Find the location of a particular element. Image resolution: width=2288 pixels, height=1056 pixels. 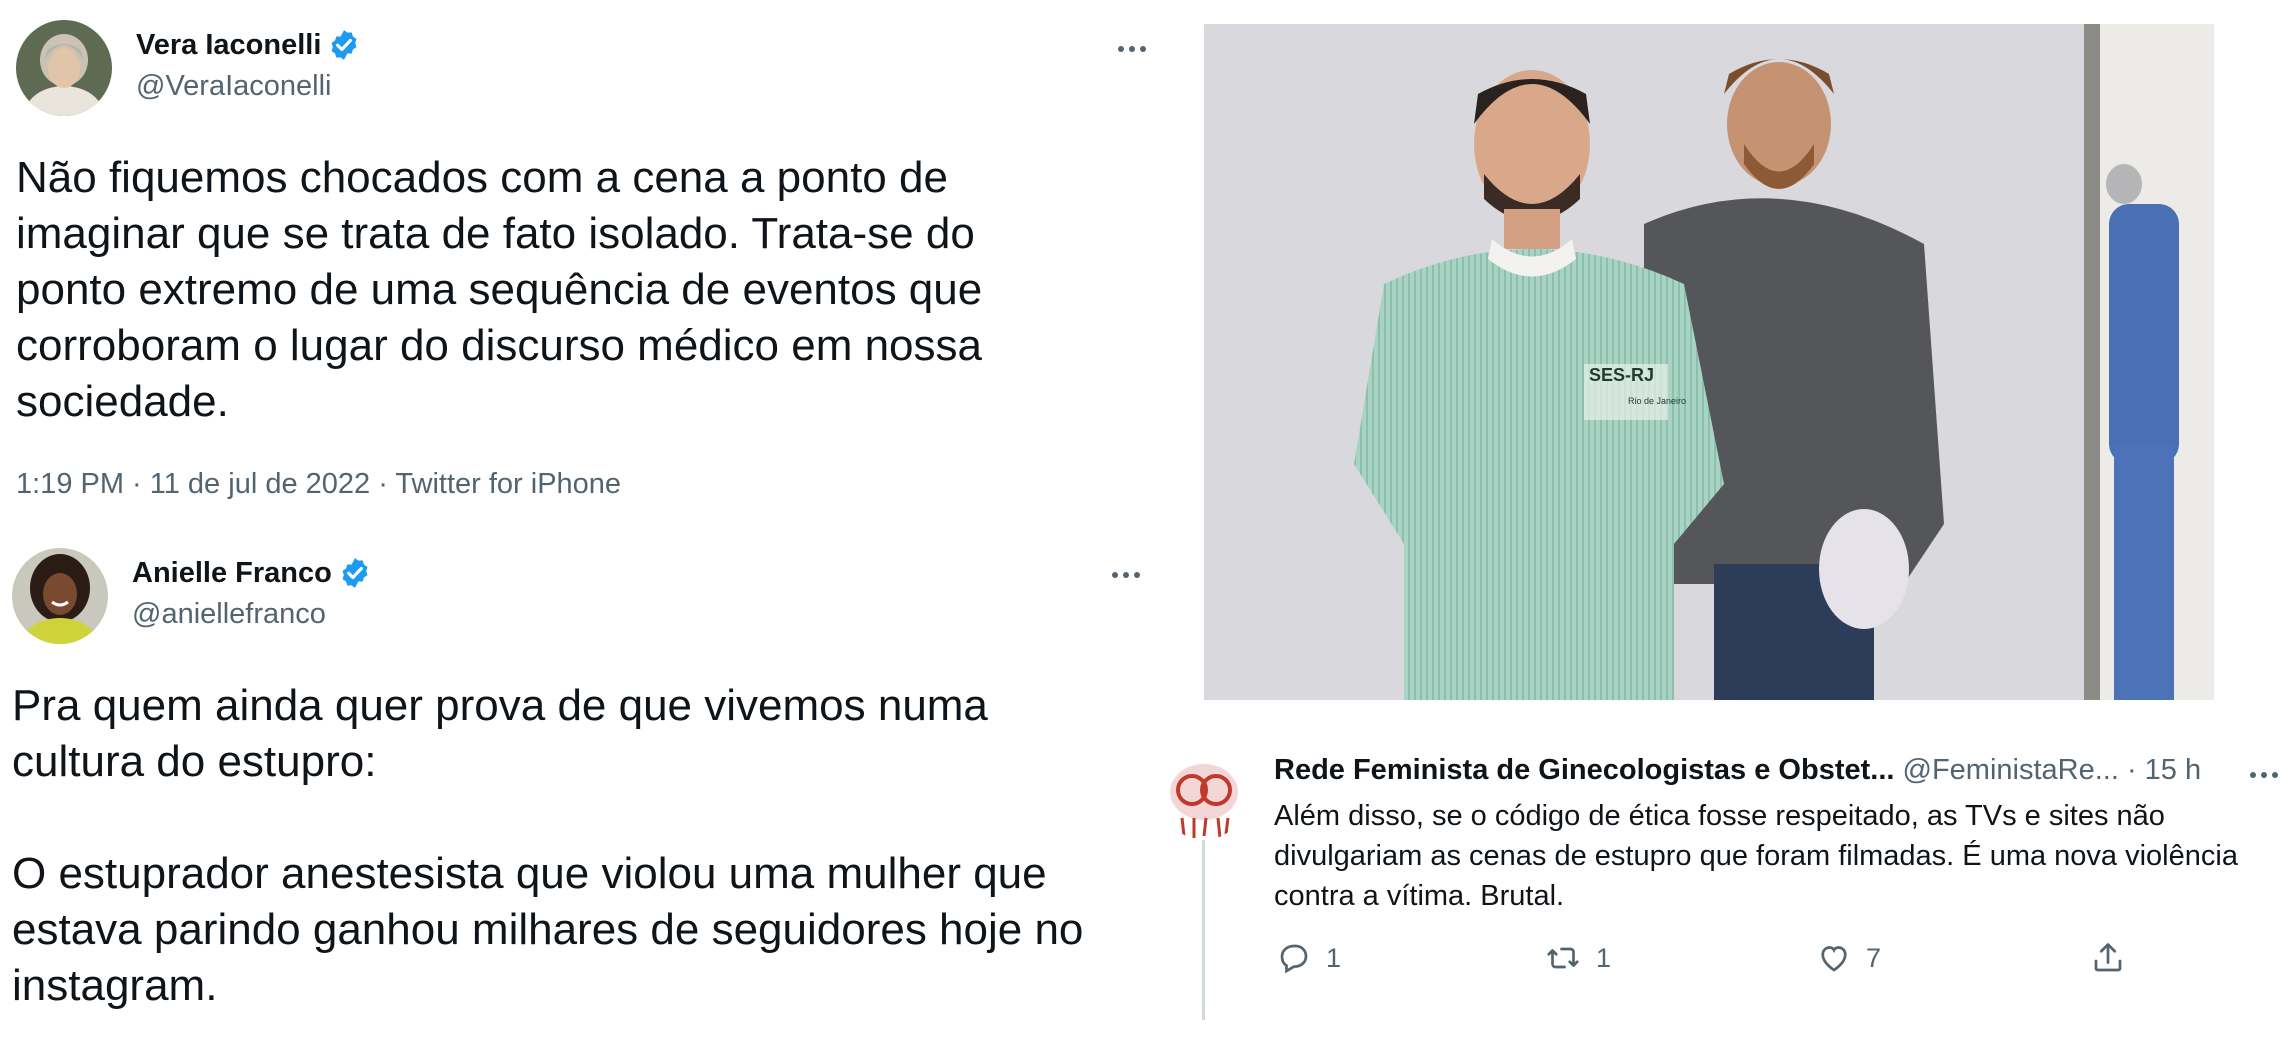

share-action is located at coordinates (2108, 958).